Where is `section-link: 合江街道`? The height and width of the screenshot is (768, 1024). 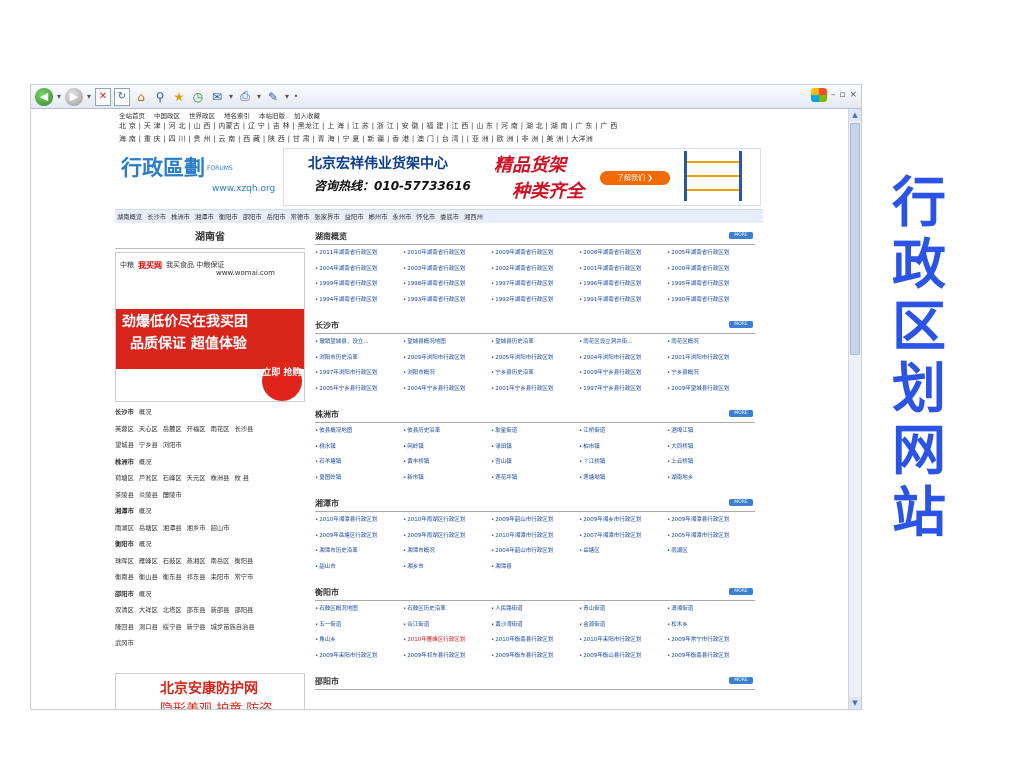 section-link: 合江街道 is located at coordinates (447, 626).